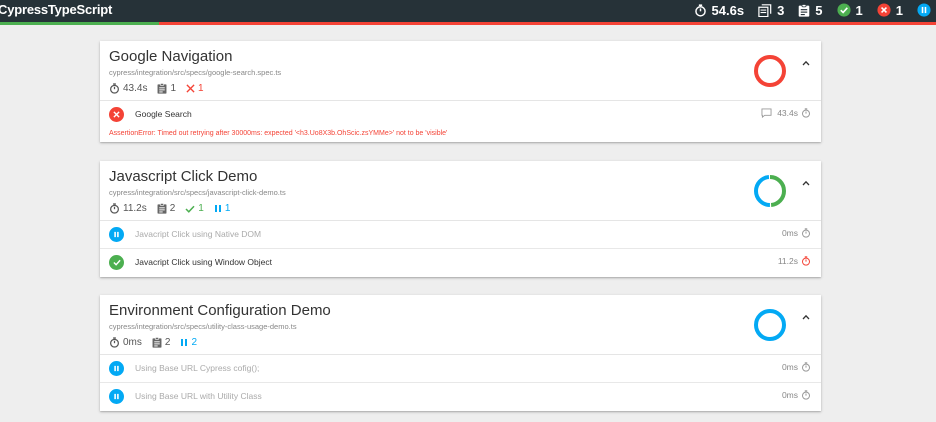 This screenshot has width=936, height=422. What do you see at coordinates (116, 114) in the screenshot?
I see `test-failed-icon` at bounding box center [116, 114].